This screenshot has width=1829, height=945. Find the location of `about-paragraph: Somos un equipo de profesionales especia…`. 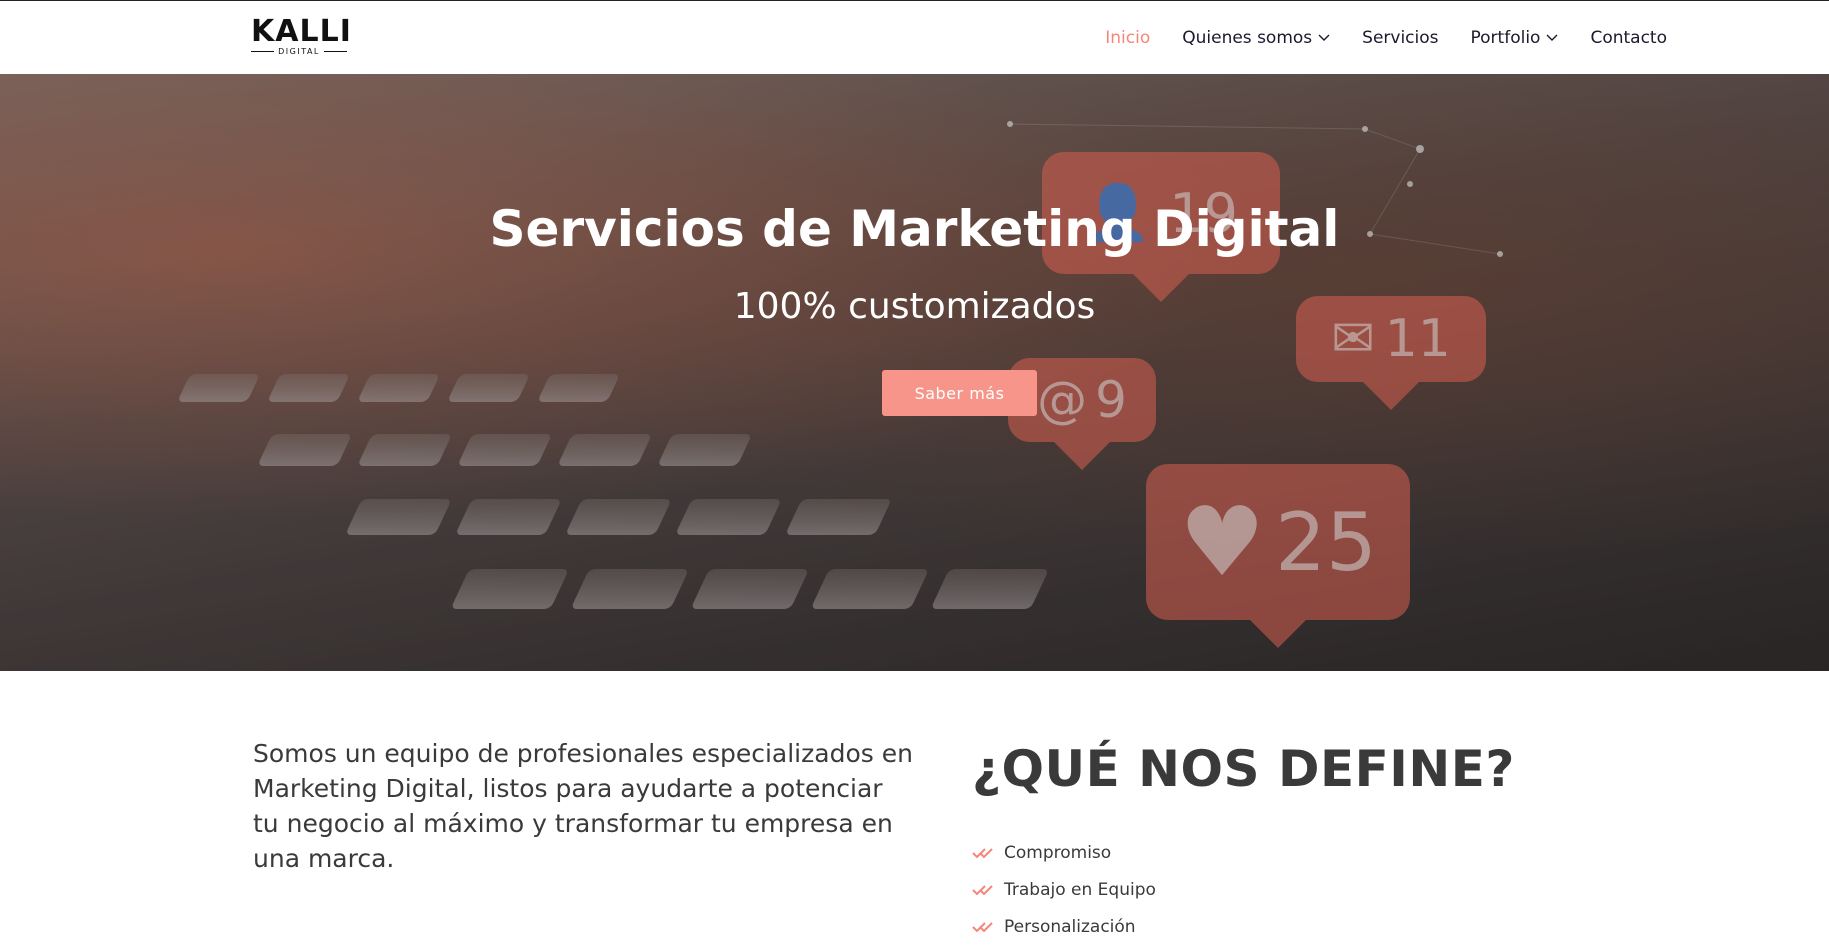

about-paragraph: Somos un equipo de profesionales especia… is located at coordinates (583, 806).